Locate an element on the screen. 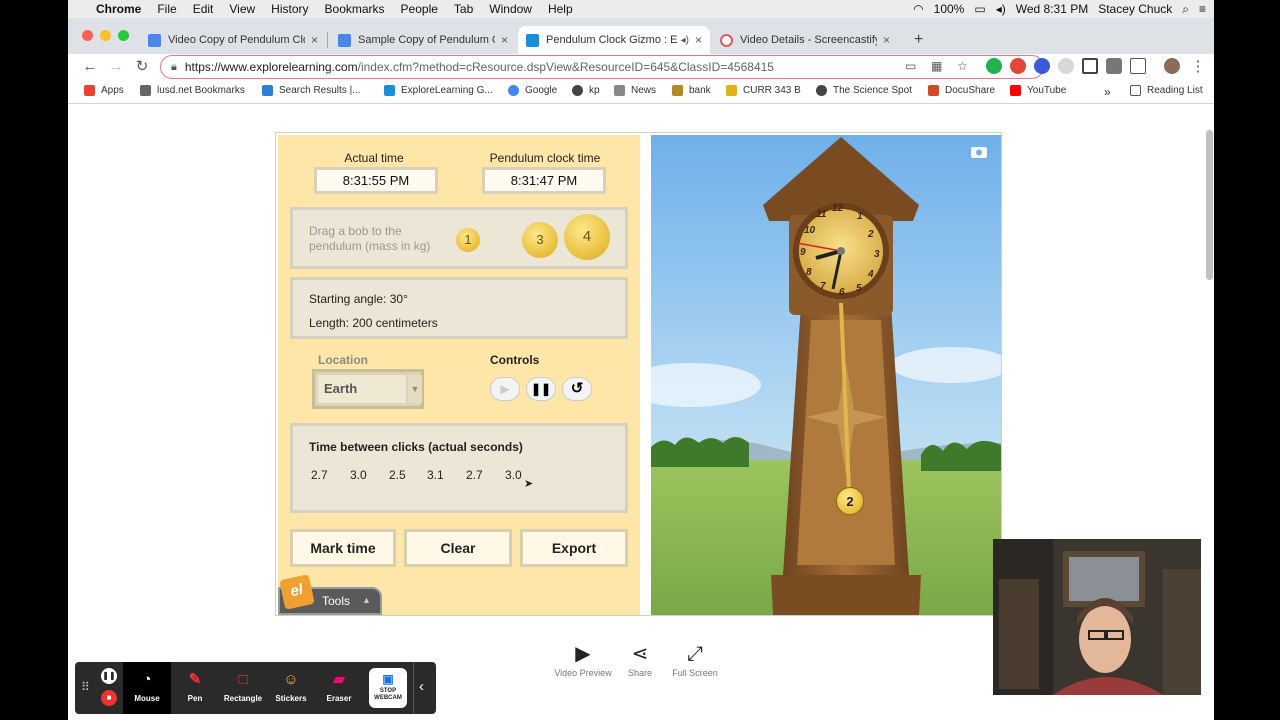 This screenshot has height=720, width=1280. mark-time-button: Mark time is located at coordinates (343, 548).